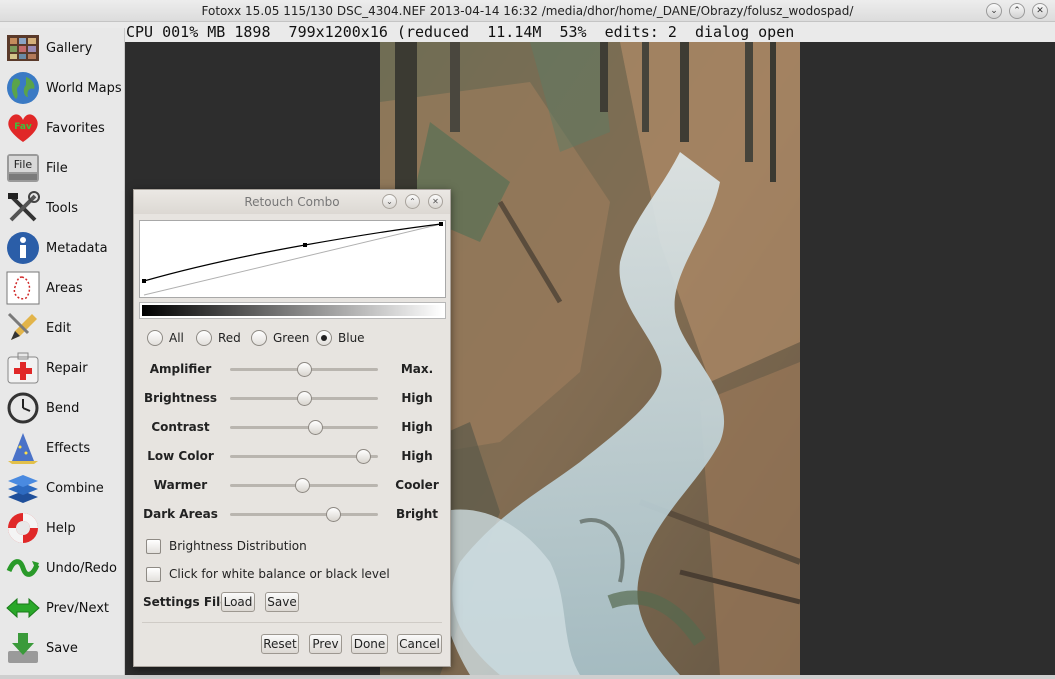 This screenshot has width=1055, height=679. What do you see at coordinates (180, 398) in the screenshot?
I see `slider-label: Brightness` at bounding box center [180, 398].